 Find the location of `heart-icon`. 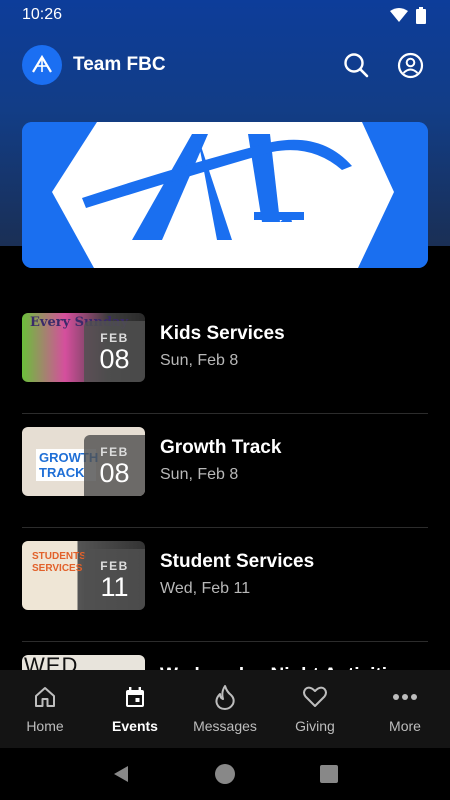

heart-icon is located at coordinates (315, 696).